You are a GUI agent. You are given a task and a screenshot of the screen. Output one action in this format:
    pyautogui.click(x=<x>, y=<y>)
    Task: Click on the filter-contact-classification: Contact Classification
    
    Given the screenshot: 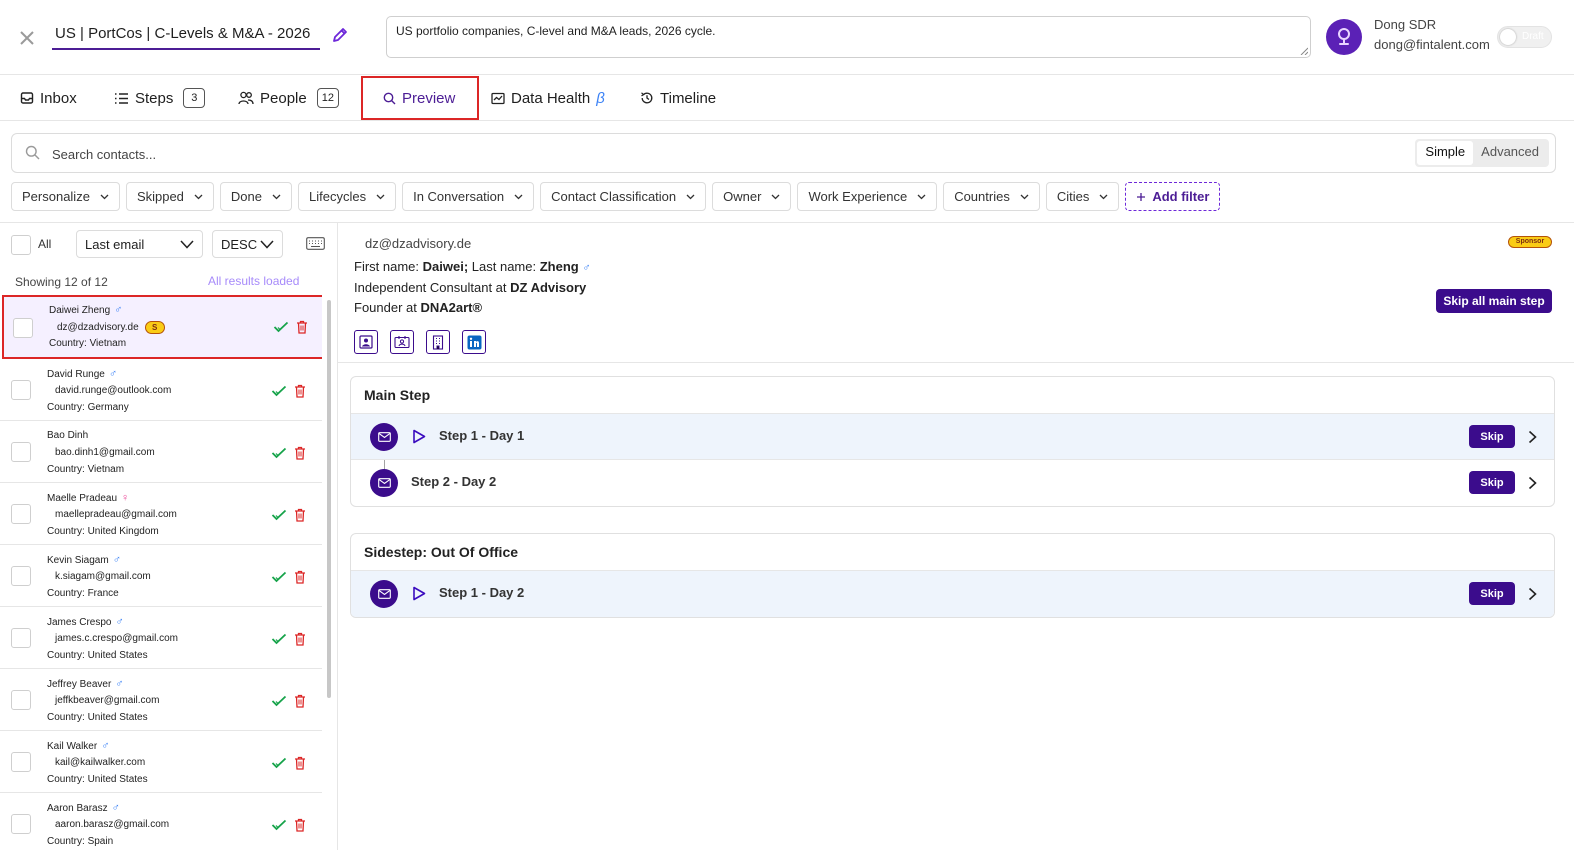 What is the action you would take?
    pyautogui.click(x=623, y=196)
    